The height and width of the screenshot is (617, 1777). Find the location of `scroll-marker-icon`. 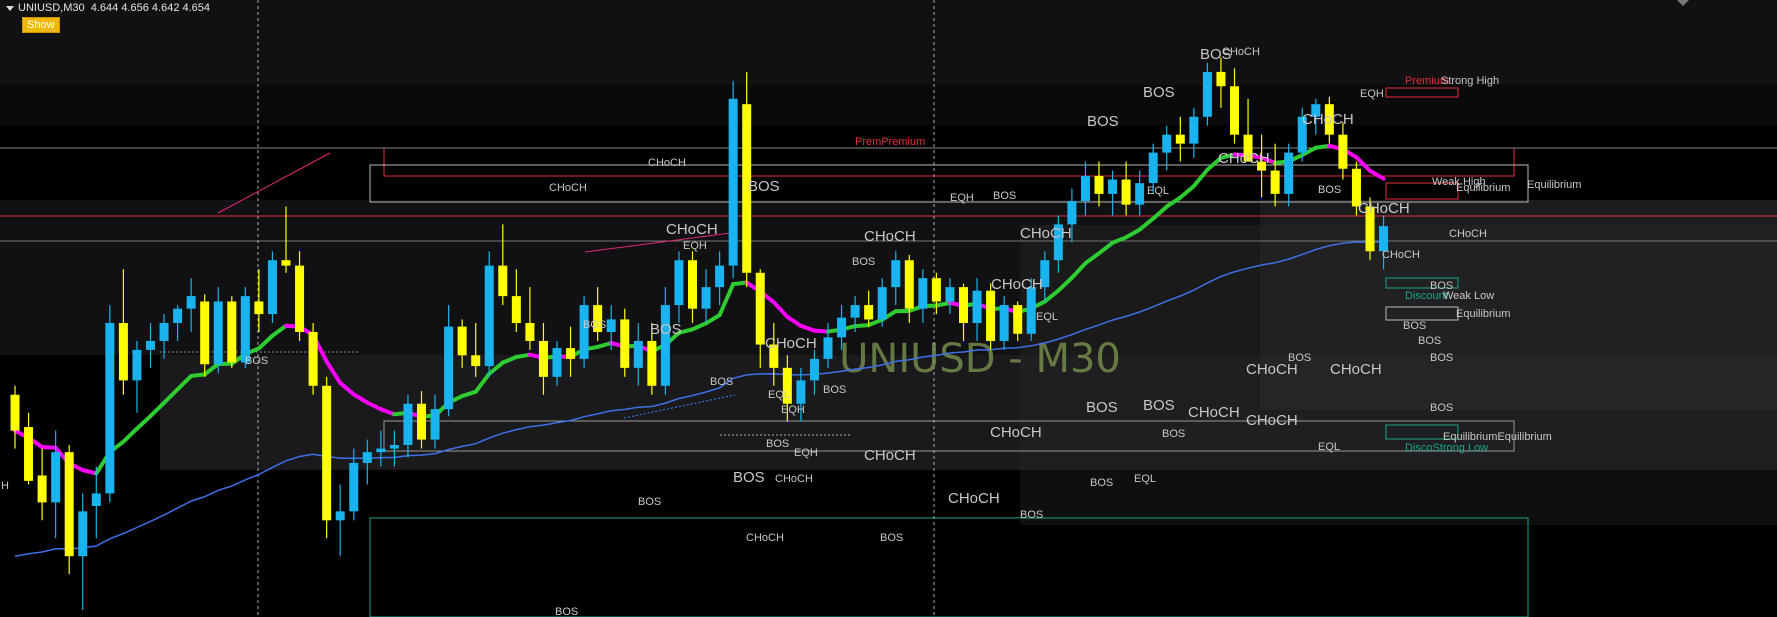

scroll-marker-icon is located at coordinates (1683, 3).